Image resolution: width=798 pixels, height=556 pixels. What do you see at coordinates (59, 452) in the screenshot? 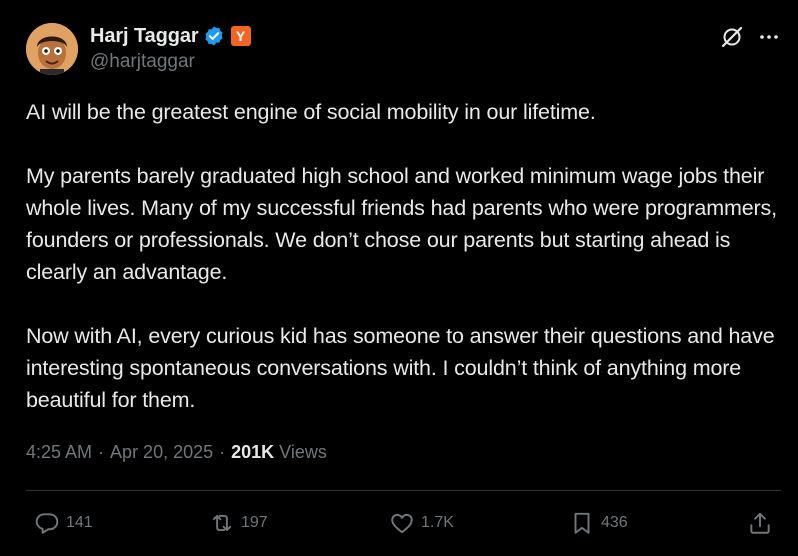
I see `tweet-time: 4:25 AM` at bounding box center [59, 452].